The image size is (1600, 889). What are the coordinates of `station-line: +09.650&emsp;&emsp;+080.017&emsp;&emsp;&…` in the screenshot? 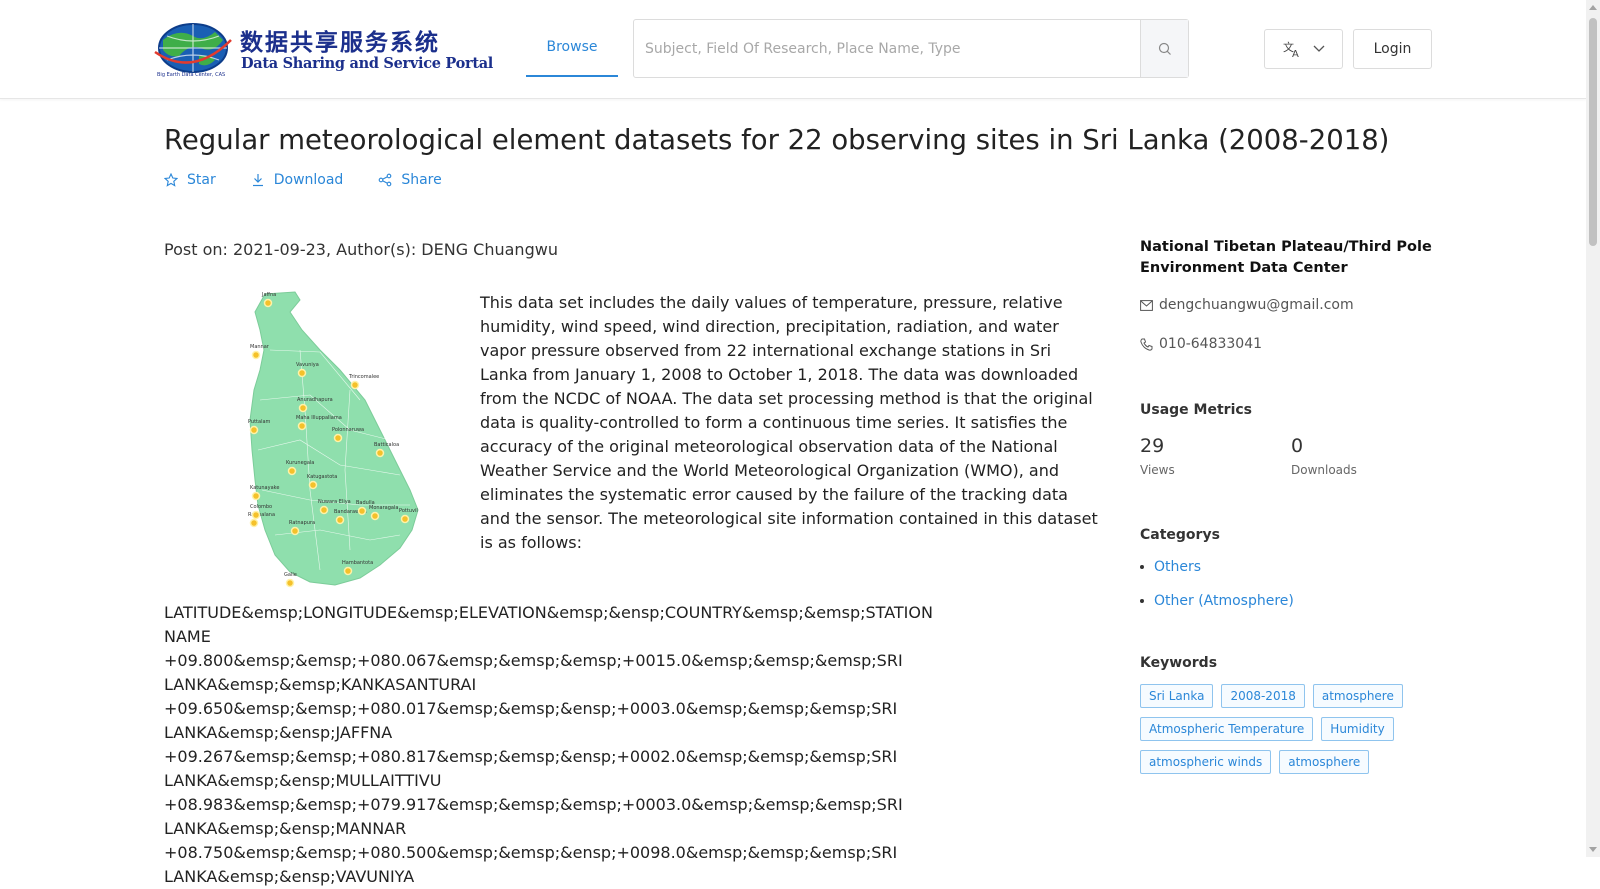 It's located at (531, 720).